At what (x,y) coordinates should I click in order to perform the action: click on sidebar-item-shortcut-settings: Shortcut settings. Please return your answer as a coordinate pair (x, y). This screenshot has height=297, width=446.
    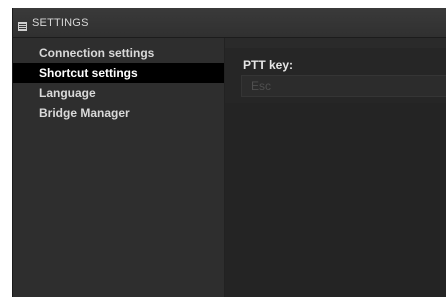
    Looking at the image, I should click on (118, 73).